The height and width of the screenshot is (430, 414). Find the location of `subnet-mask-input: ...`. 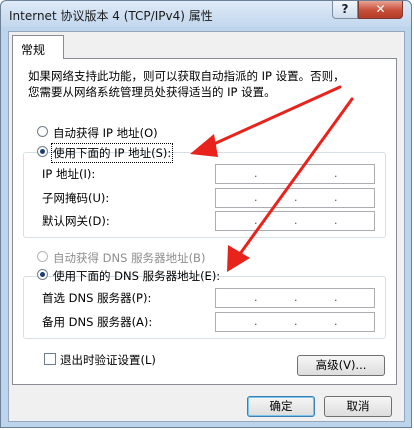

subnet-mask-input: ... is located at coordinates (295, 198).